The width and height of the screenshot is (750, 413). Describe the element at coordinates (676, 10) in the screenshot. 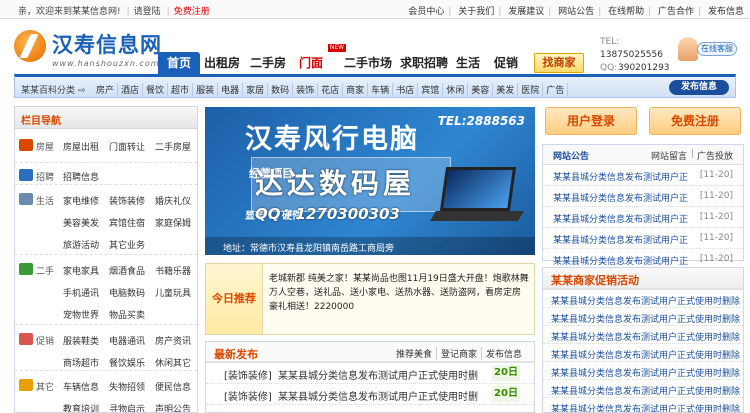

I see `top-link-ads: 广告合作` at that location.